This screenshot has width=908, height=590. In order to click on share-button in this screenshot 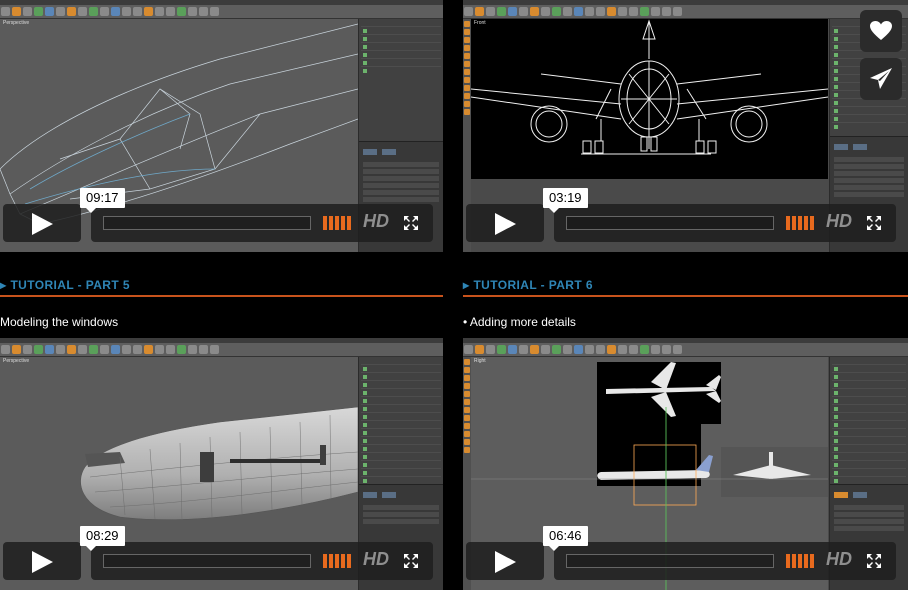, I will do `click(881, 79)`.